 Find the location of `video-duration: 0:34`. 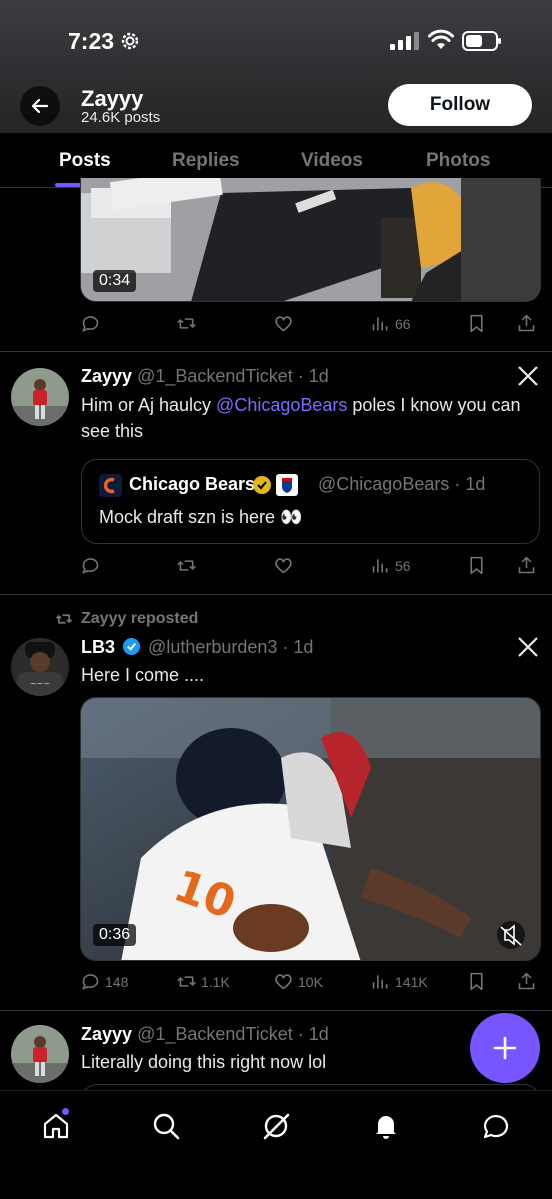

video-duration: 0:34 is located at coordinates (115, 281).